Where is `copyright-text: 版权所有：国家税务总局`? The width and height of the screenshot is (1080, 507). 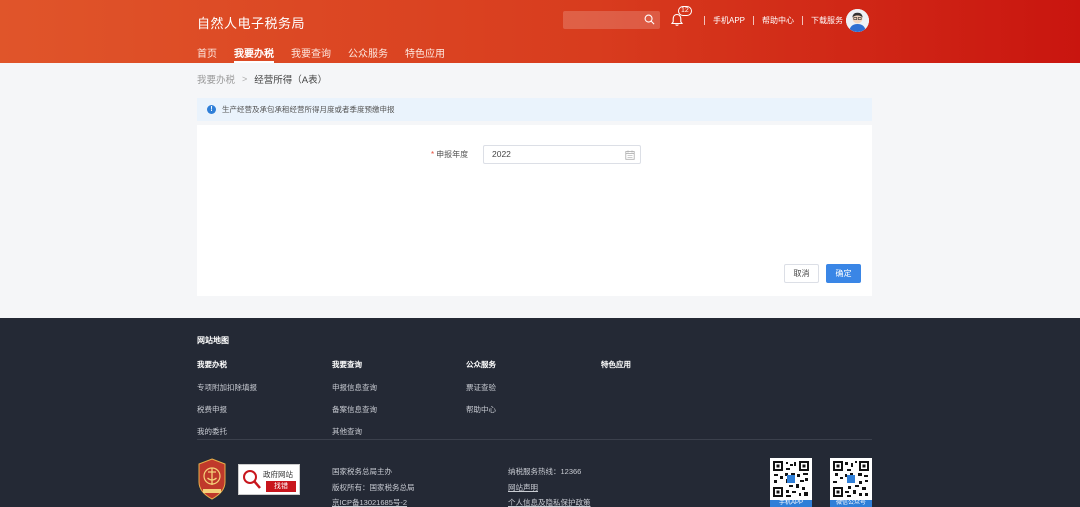 copyright-text: 版权所有：国家税务总局 is located at coordinates (373, 487).